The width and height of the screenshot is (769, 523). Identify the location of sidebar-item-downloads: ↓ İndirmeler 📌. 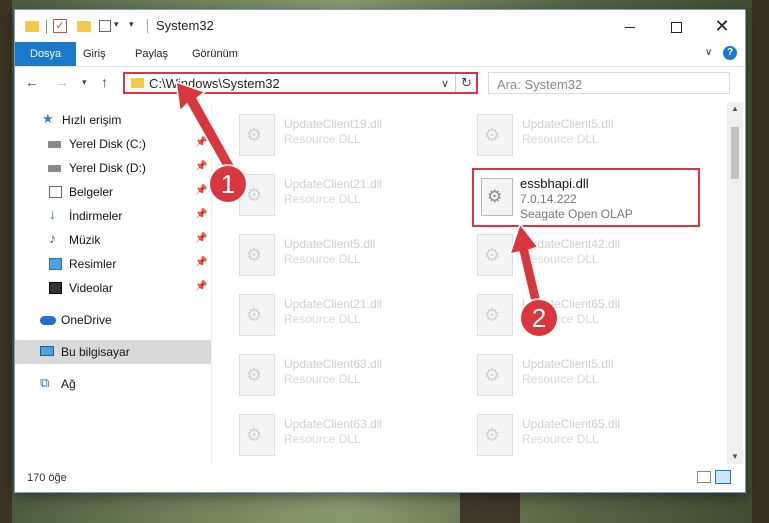
(113, 216).